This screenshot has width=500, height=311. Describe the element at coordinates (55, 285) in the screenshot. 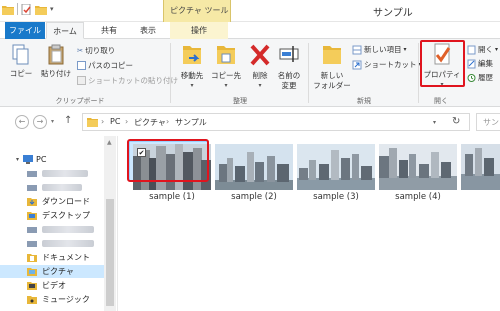

I see `nav-item-videos: ビデオ` at that location.